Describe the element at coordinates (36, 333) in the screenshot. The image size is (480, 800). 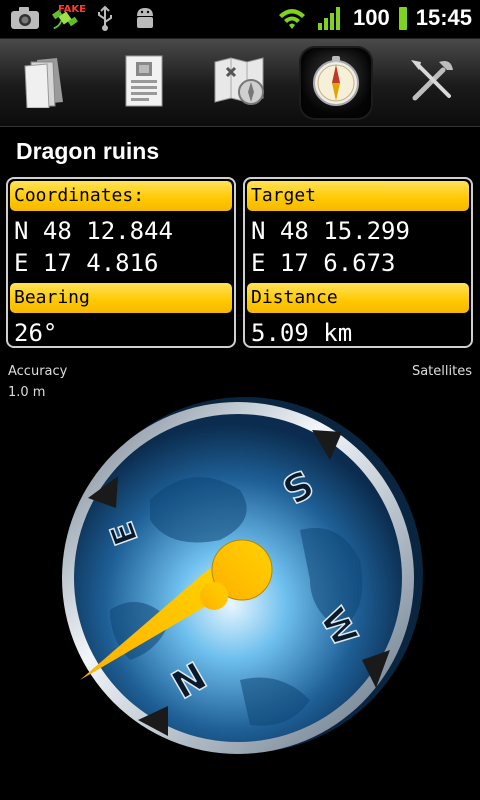
I see `bearing-value: 26°` at that location.